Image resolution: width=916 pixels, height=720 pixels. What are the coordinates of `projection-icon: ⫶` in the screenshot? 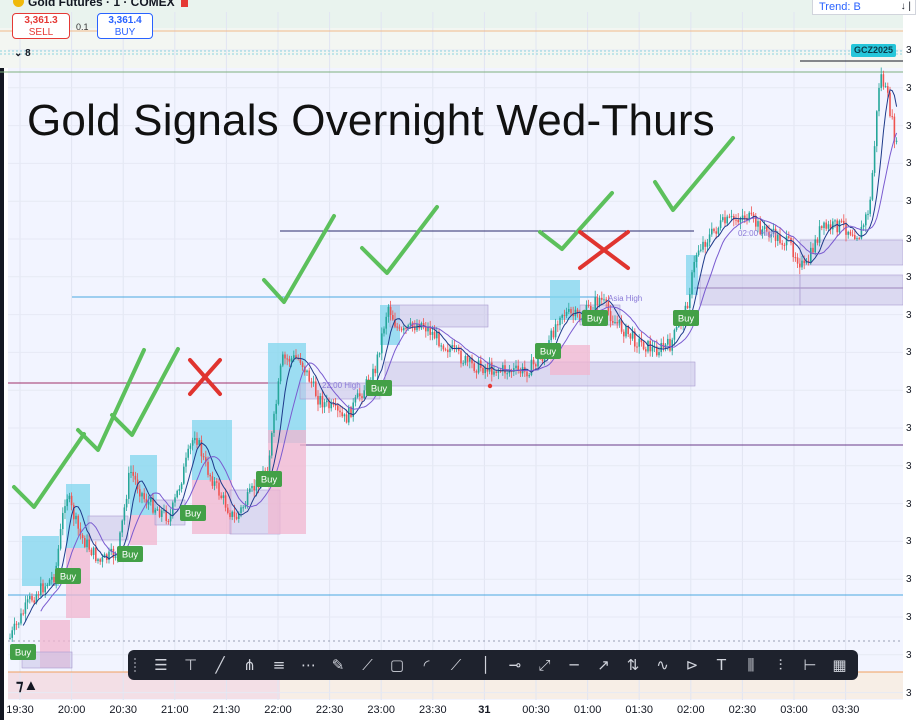 It's located at (781, 665).